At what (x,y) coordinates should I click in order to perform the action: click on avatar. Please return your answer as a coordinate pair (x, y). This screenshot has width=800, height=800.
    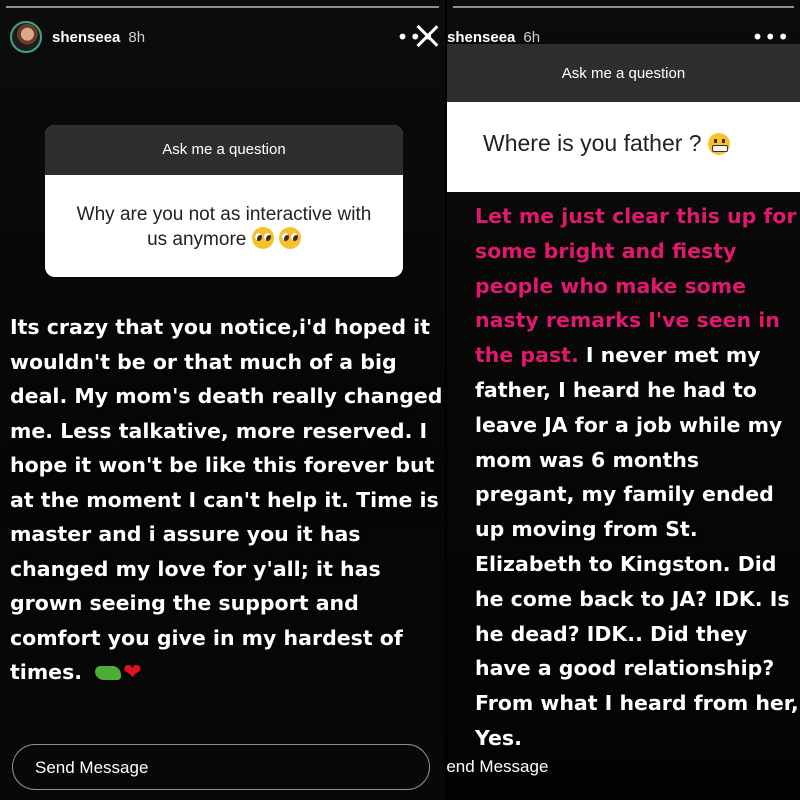
    Looking at the image, I should click on (26, 37).